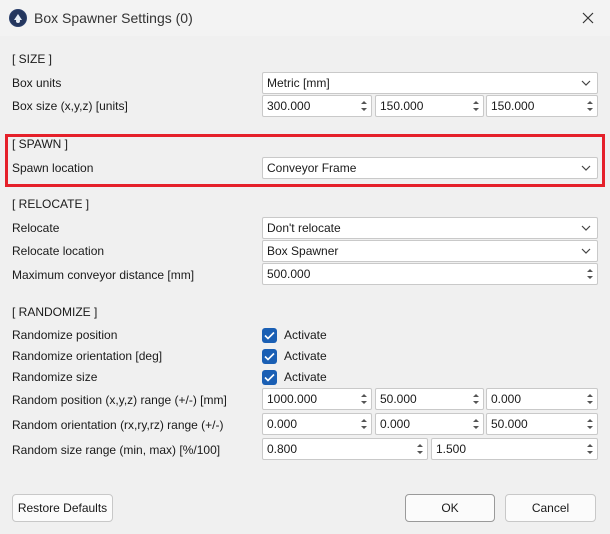 The image size is (610, 534). Describe the element at coordinates (62, 508) in the screenshot. I see `restore-defaults-button: Restore Defaults` at that location.